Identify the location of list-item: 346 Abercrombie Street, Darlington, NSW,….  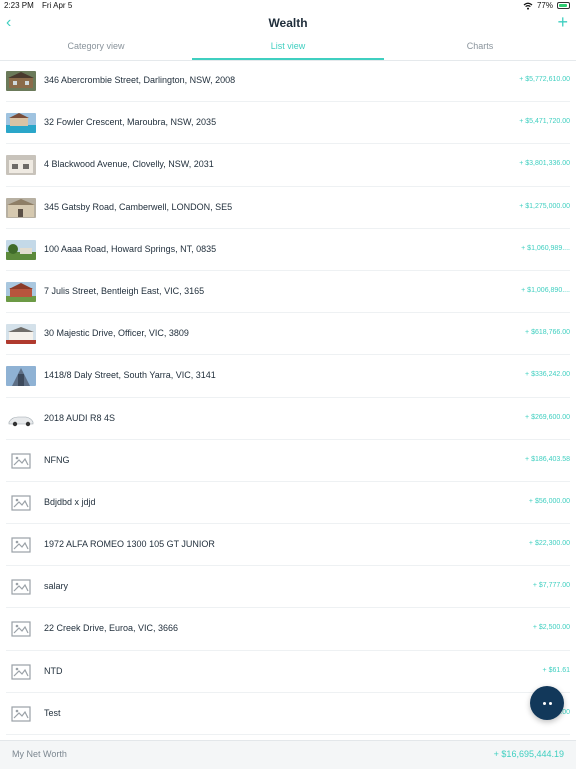
(288, 81).